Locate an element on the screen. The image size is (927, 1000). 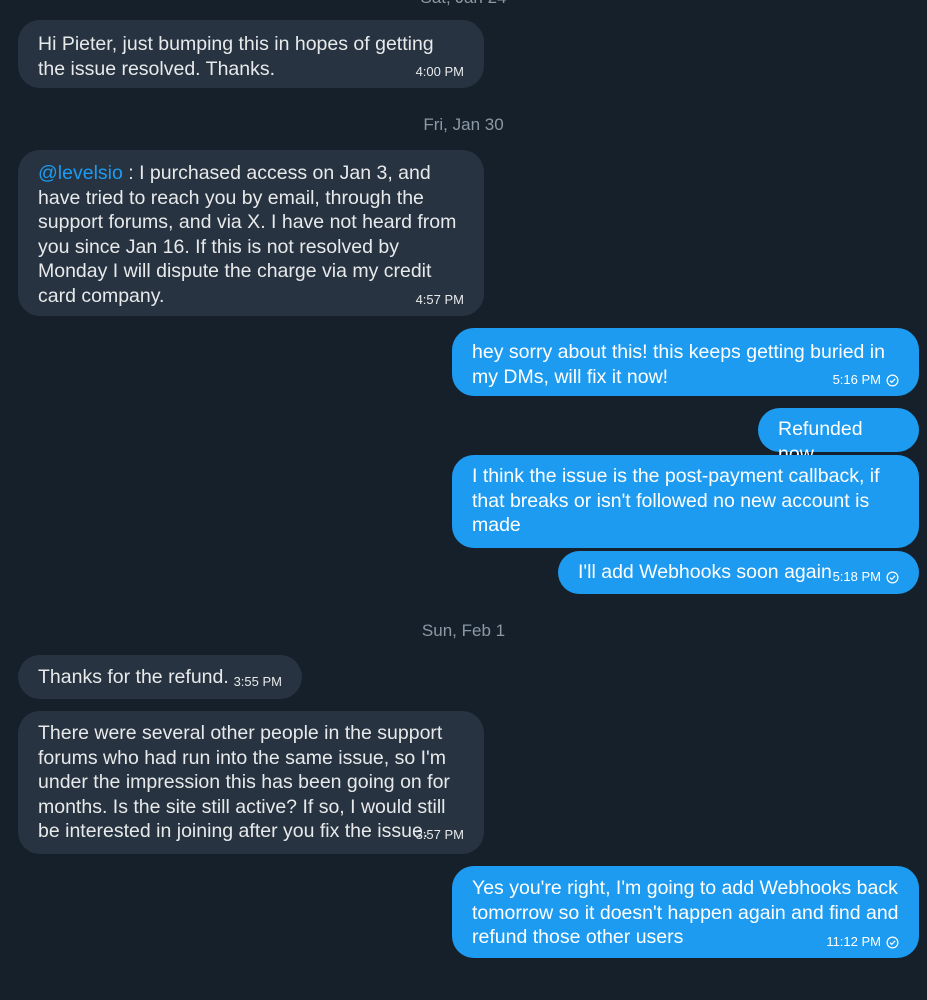
message-meta: 11:12 PM is located at coordinates (862, 942).